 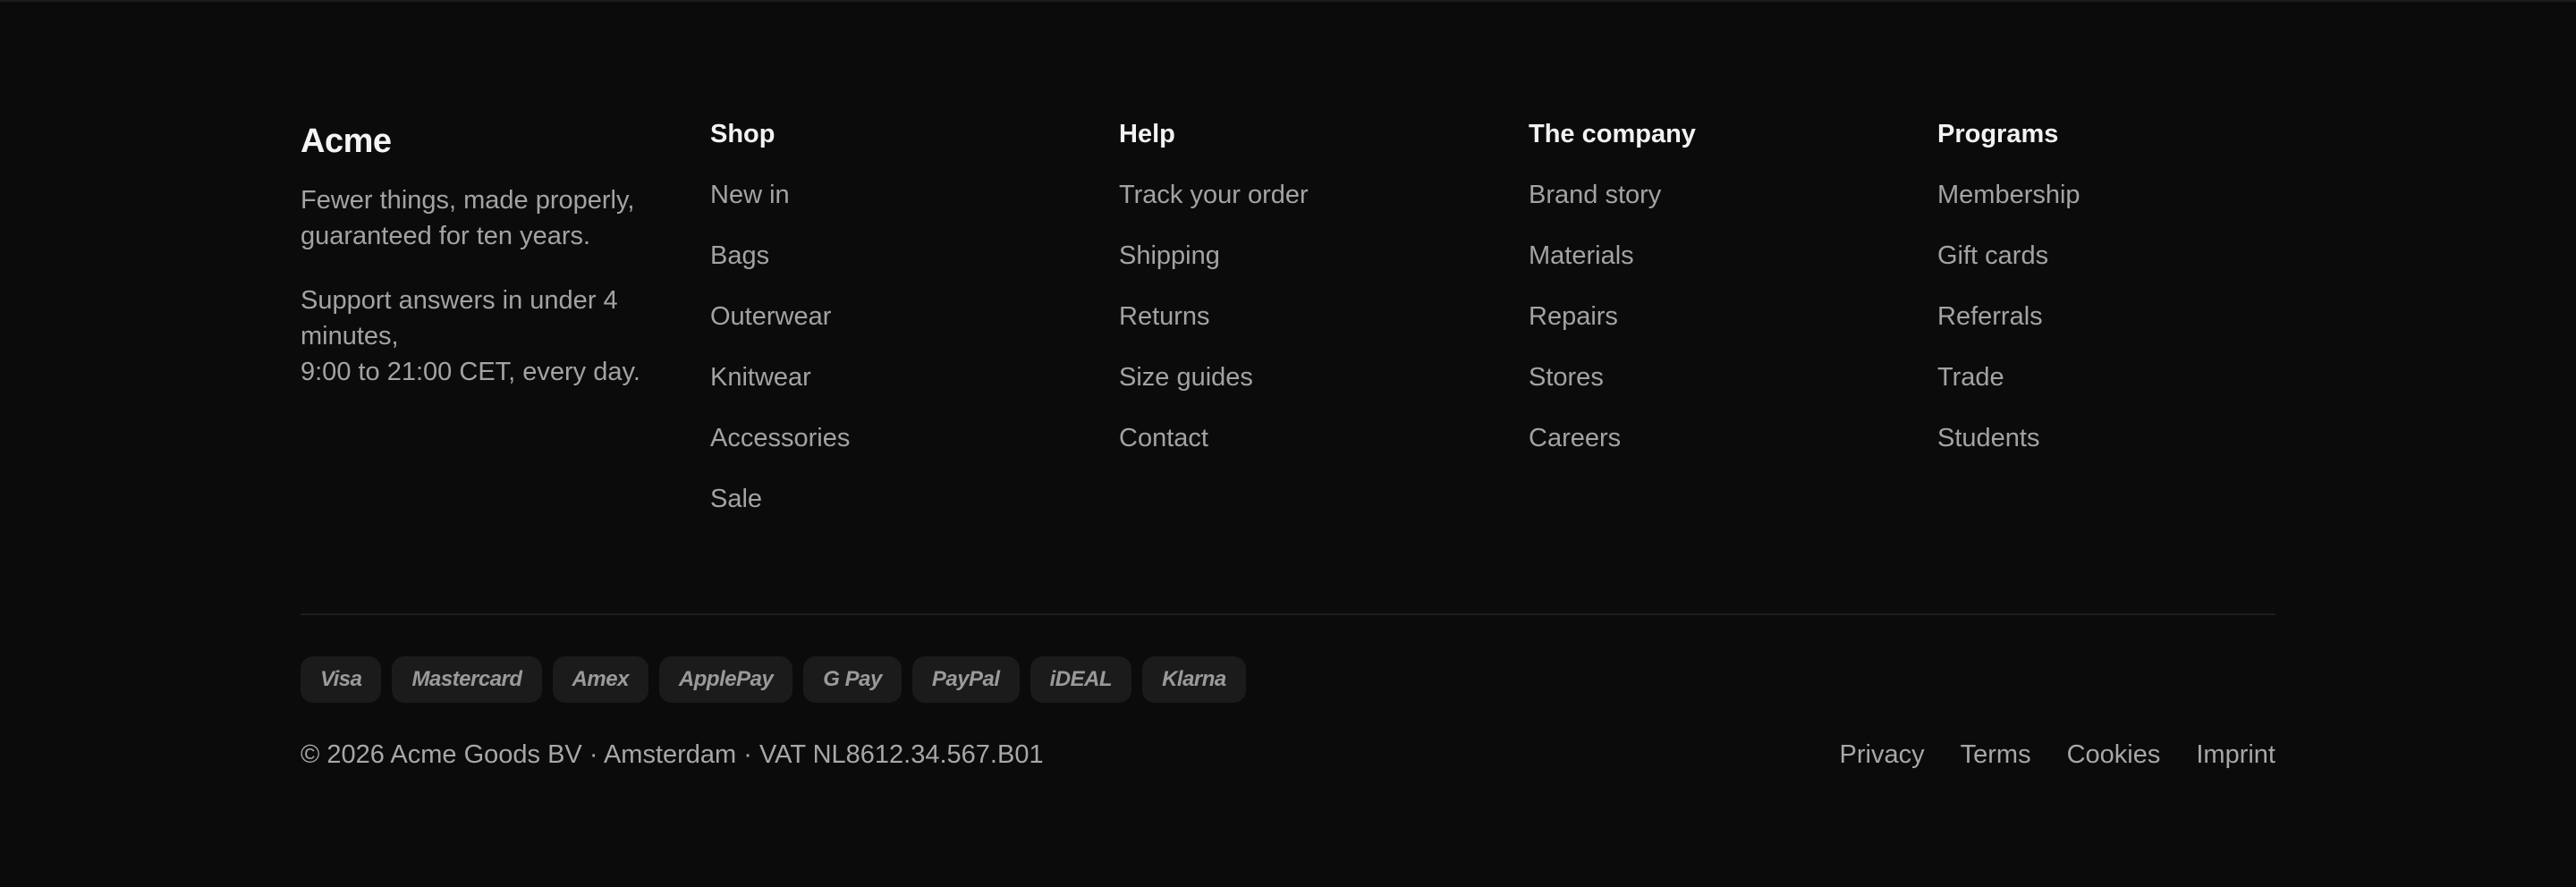 I want to click on footer-divider, so click(x=1288, y=614).